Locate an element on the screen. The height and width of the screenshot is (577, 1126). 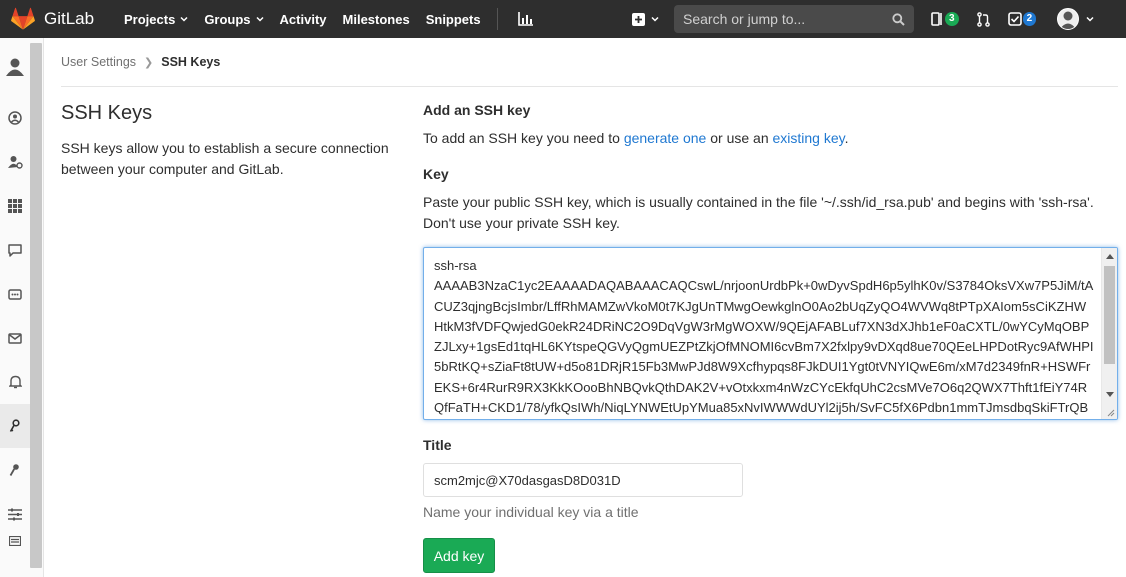
plus-square-icon is located at coordinates (638, 19).